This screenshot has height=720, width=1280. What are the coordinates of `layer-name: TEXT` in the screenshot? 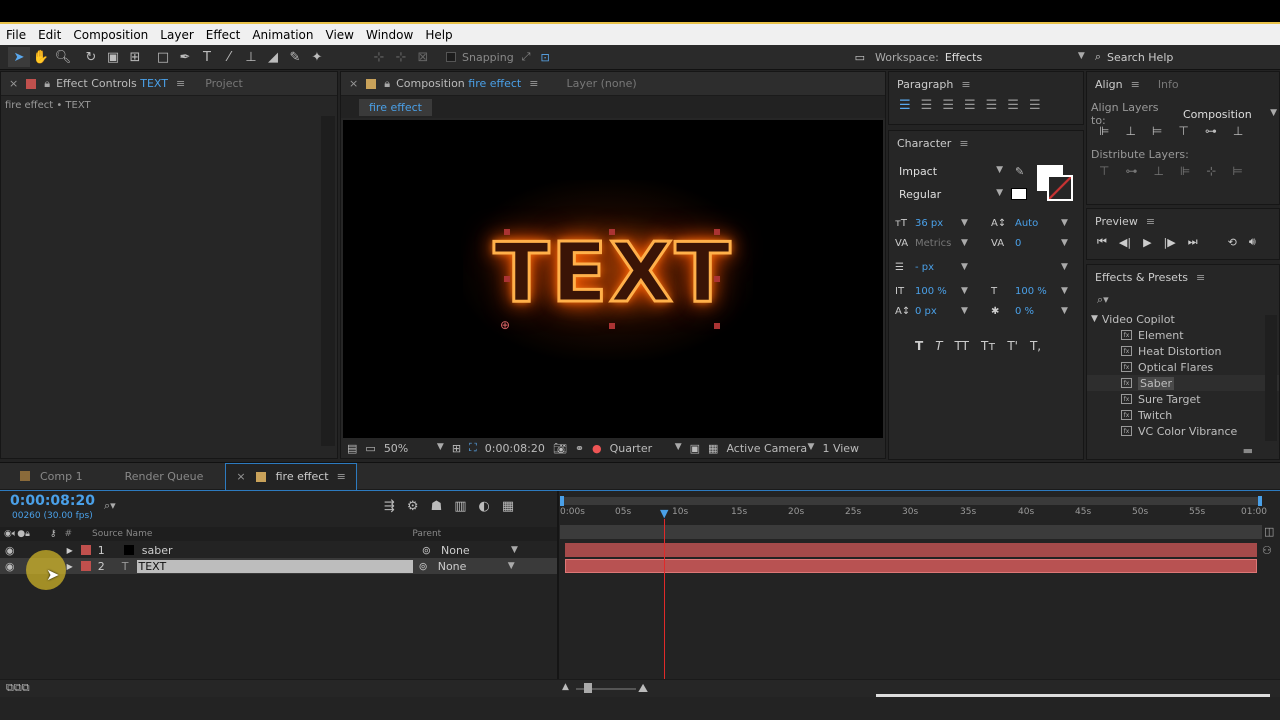 It's located at (274, 566).